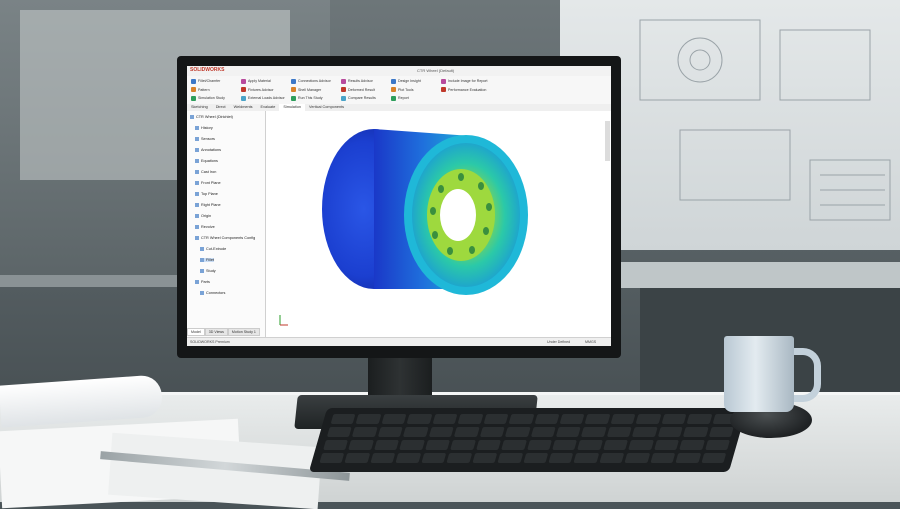  What do you see at coordinates (204, 90) in the screenshot?
I see `ribbon-command: Pattern` at bounding box center [204, 90].